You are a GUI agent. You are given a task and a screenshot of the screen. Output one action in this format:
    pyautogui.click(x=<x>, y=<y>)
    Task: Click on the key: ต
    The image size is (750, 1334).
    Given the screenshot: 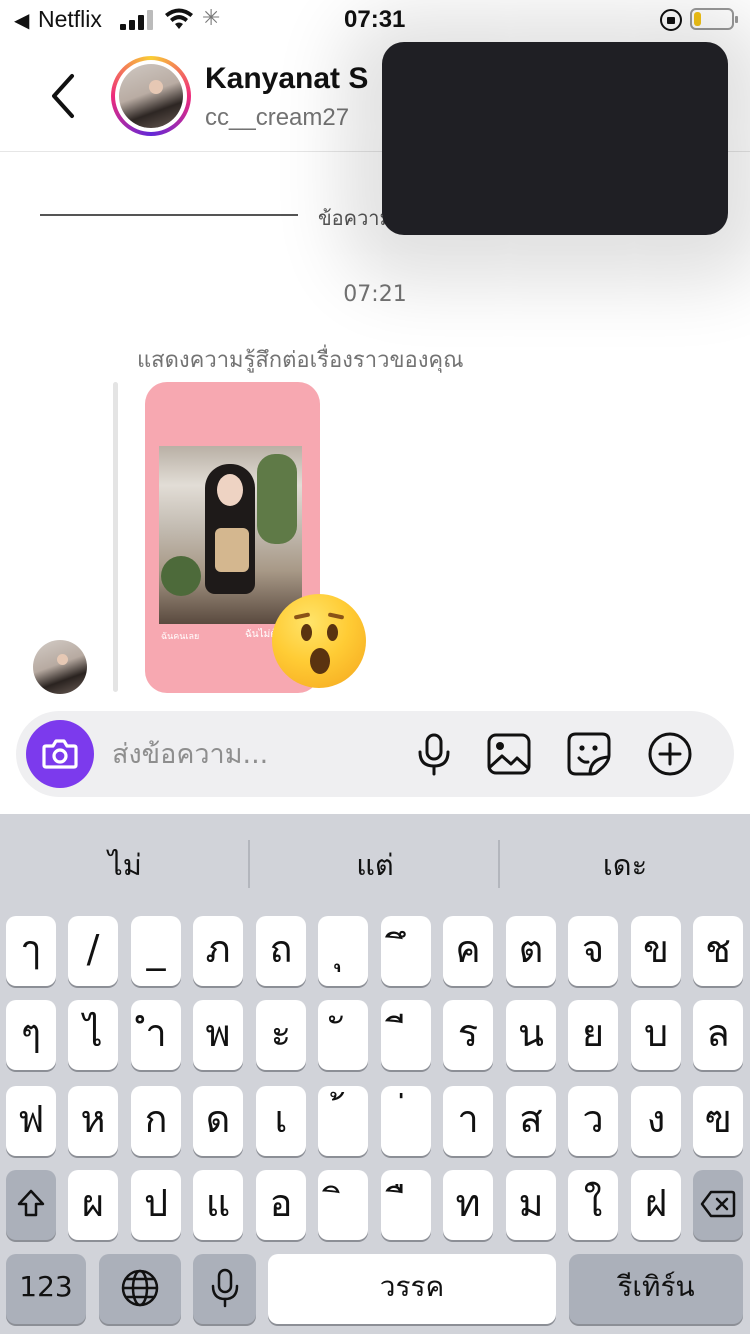 What is the action you would take?
    pyautogui.click(x=531, y=951)
    